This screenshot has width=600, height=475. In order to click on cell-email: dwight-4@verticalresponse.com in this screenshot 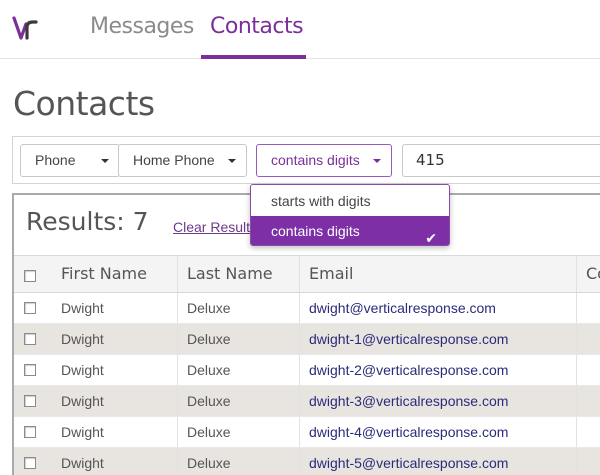, I will do `click(408, 432)`.